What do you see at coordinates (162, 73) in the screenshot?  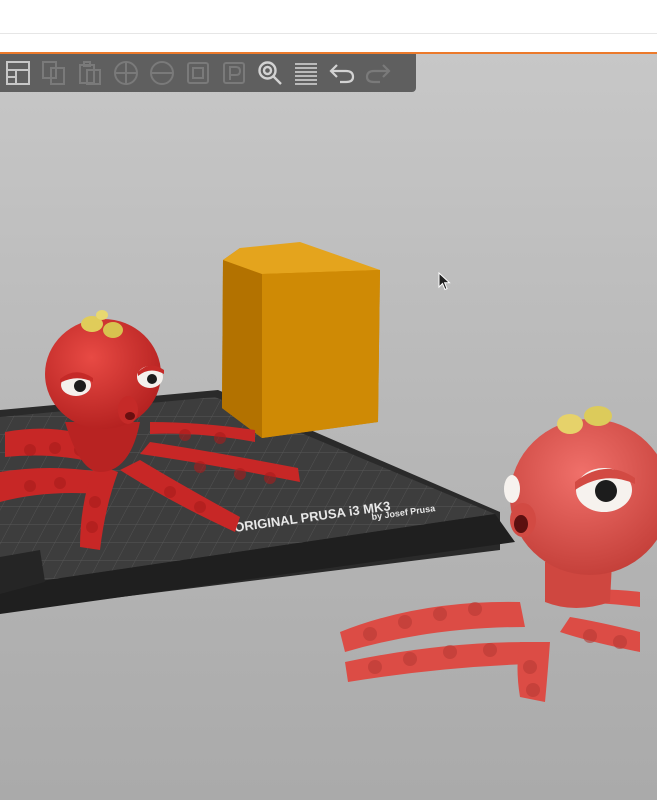 I see `remove-instance-icon` at bounding box center [162, 73].